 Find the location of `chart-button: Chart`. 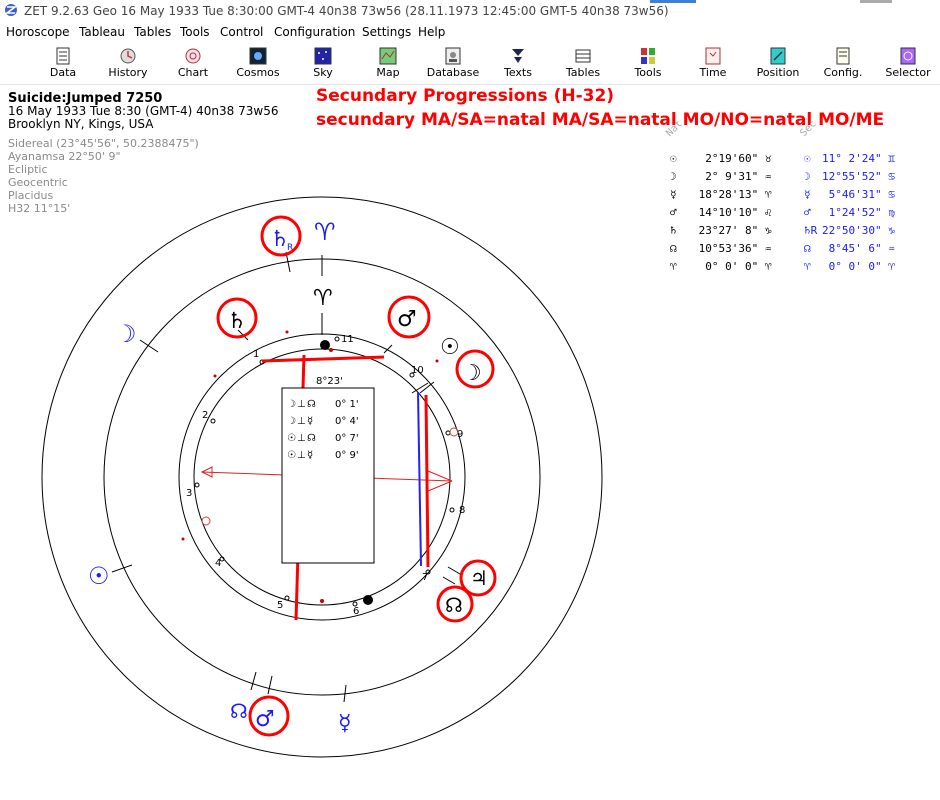

chart-button: Chart is located at coordinates (193, 63).